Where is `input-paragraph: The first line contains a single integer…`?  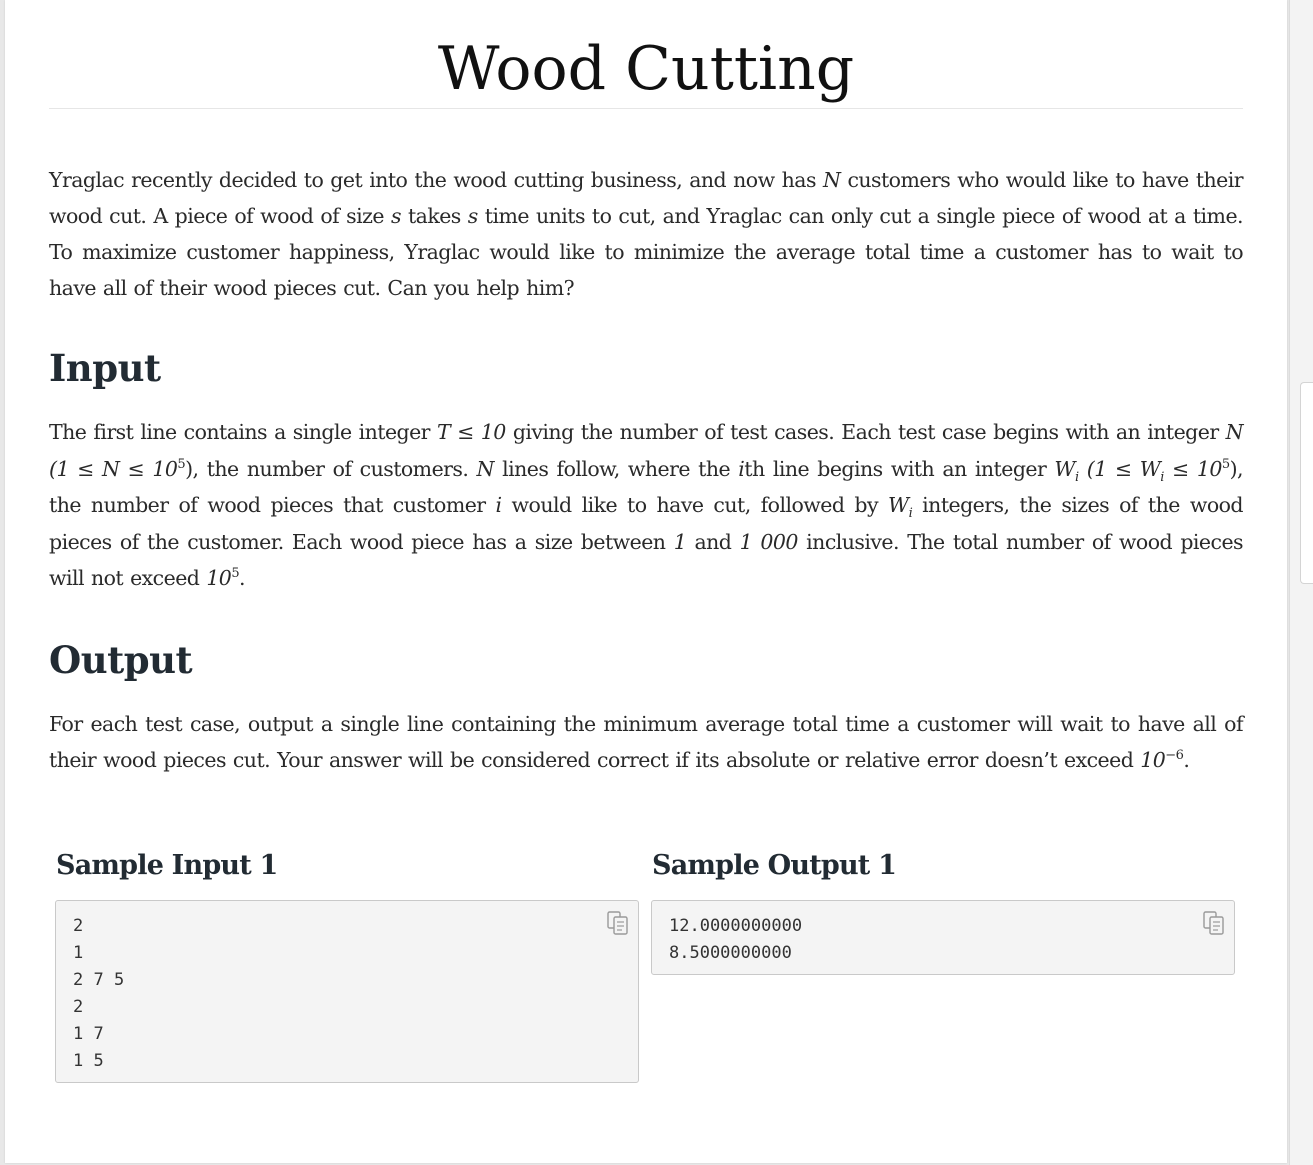
input-paragraph: The first line contains a single integer… is located at coordinates (646, 505).